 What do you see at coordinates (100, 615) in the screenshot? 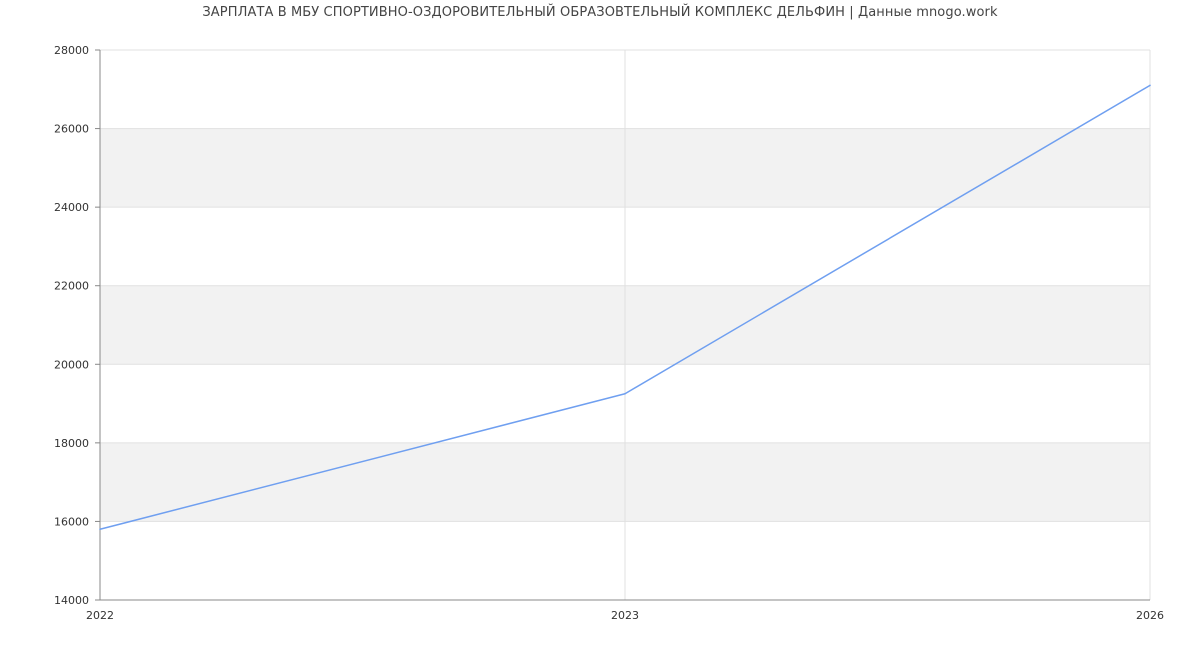
I see `x-tick-label: 2022` at bounding box center [100, 615].